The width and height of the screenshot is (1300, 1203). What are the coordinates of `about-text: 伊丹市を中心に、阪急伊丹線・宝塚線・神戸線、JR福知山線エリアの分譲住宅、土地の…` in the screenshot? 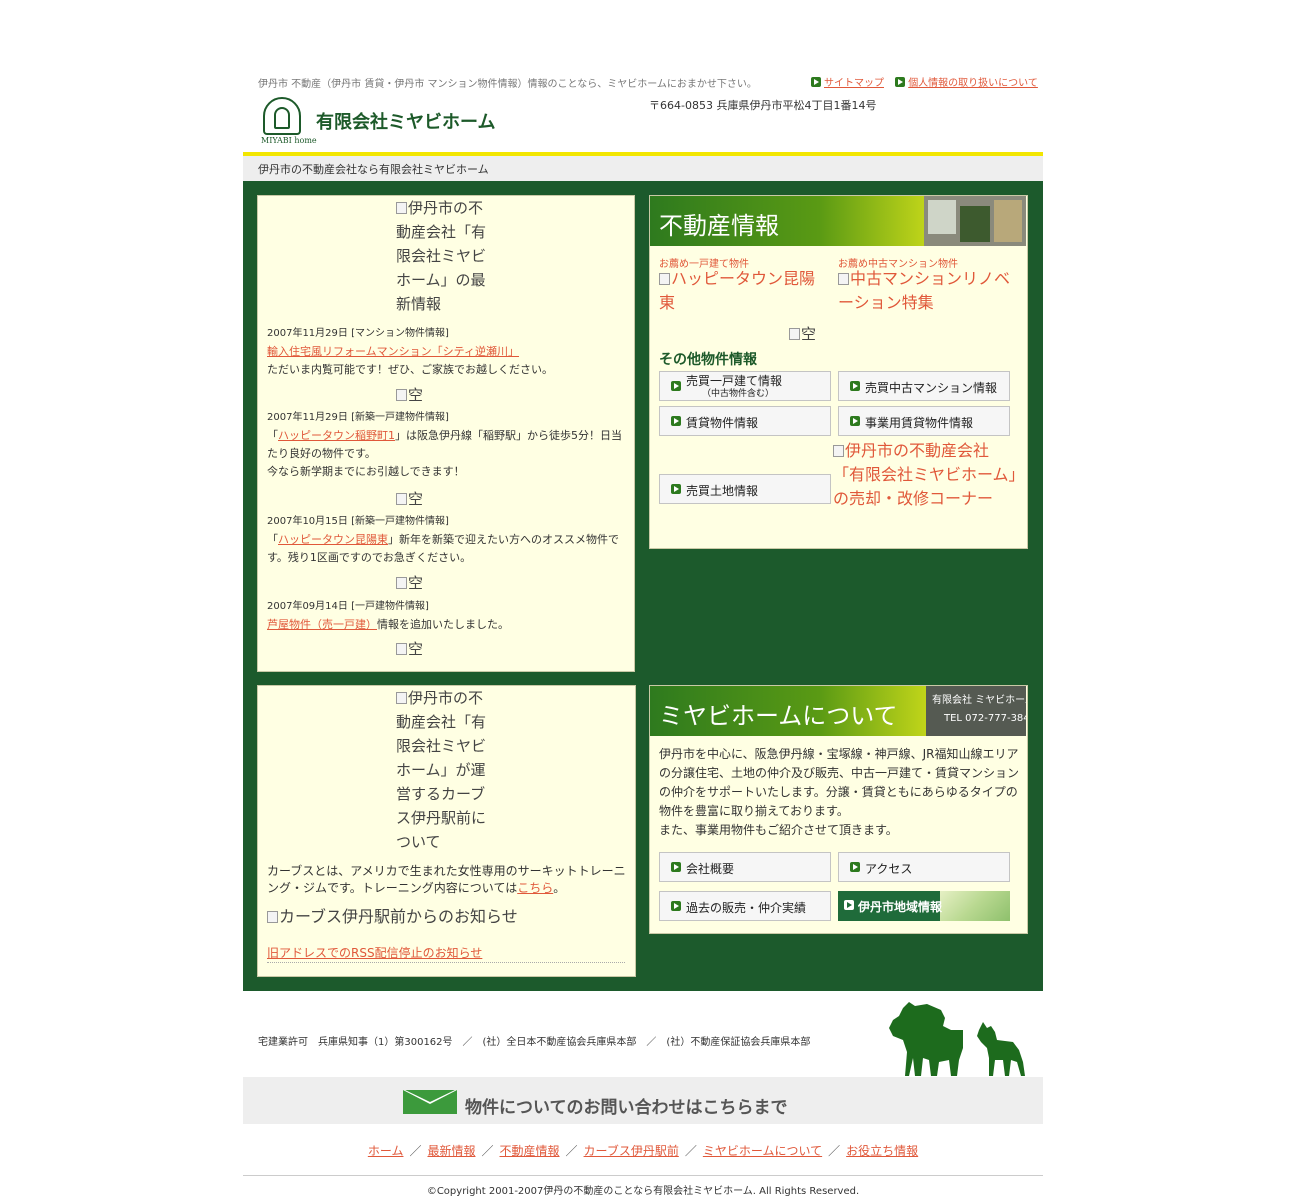 It's located at (839, 792).